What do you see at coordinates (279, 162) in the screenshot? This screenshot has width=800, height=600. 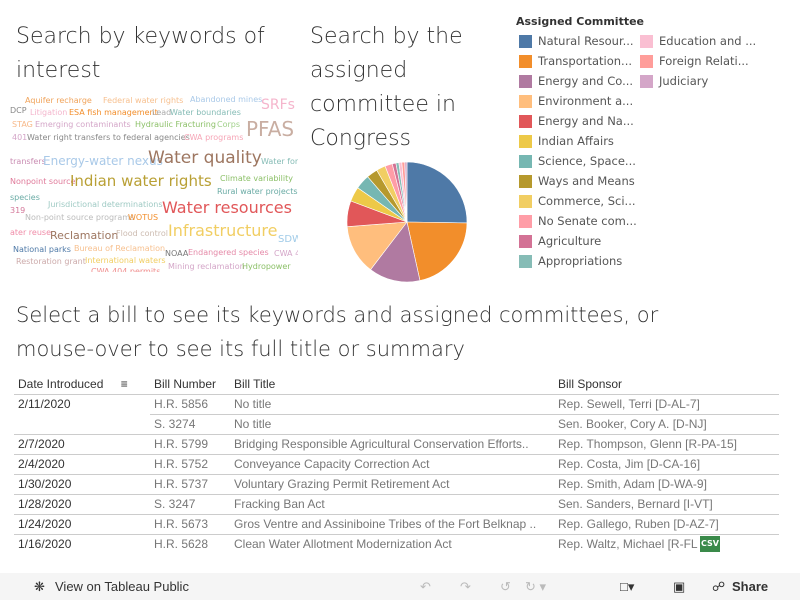 I see `keyword-item: Water for` at bounding box center [279, 162].